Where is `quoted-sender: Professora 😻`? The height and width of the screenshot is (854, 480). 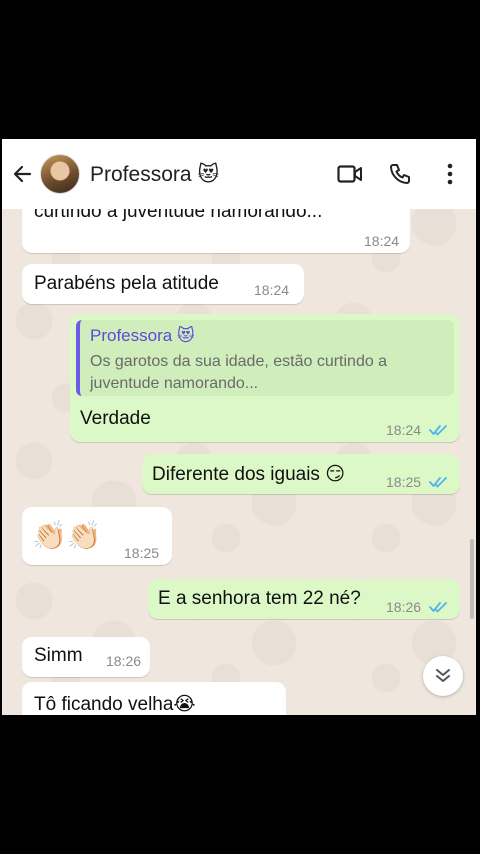 quoted-sender: Professora 😻 is located at coordinates (142, 335).